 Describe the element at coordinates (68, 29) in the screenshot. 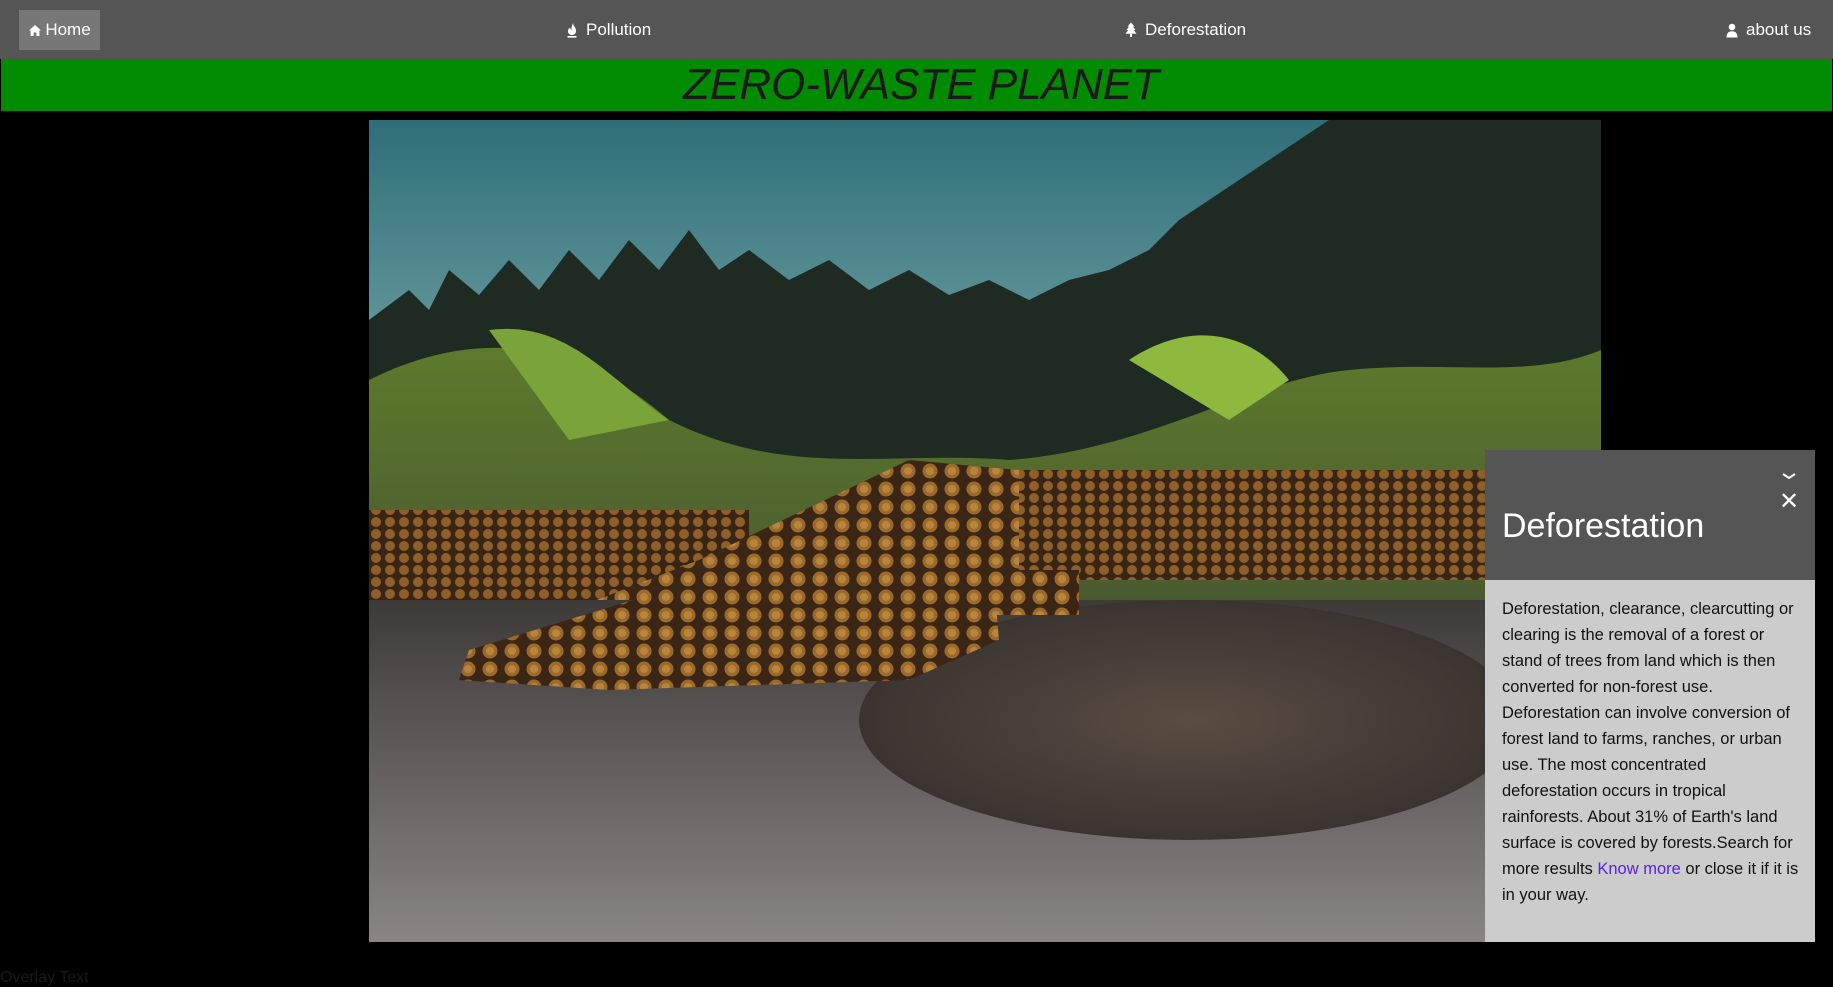

I see `nav-home-label: Home` at that location.